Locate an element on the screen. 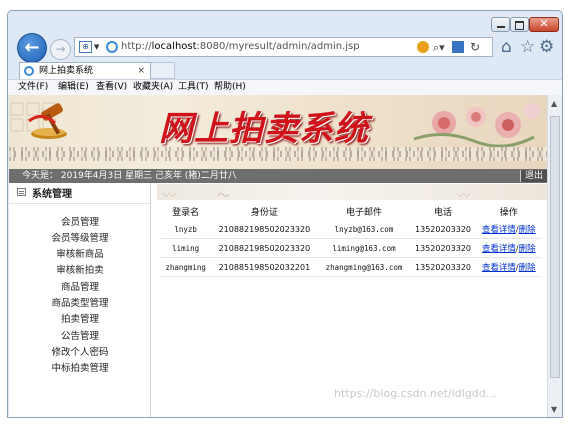  chevron-down-icon: ▼ is located at coordinates (96, 47).